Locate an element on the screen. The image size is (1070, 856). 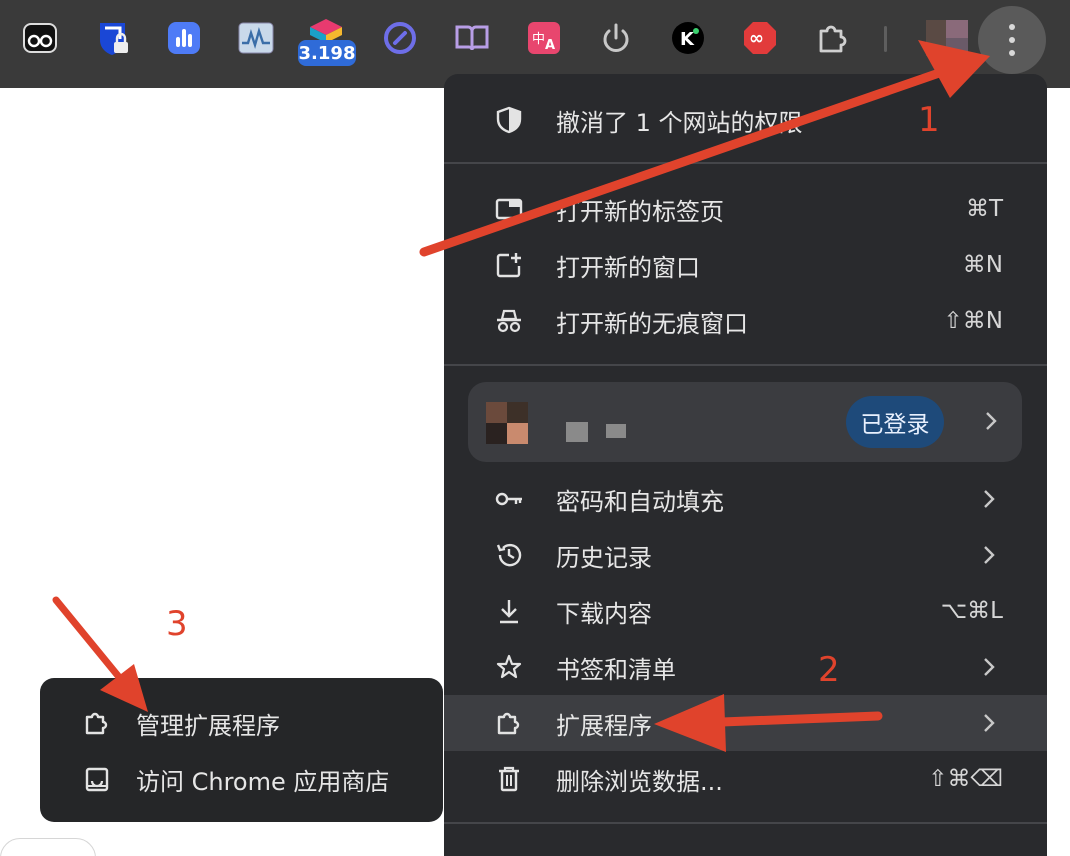
menu-item-label: 历史记录 is located at coordinates (604, 557).